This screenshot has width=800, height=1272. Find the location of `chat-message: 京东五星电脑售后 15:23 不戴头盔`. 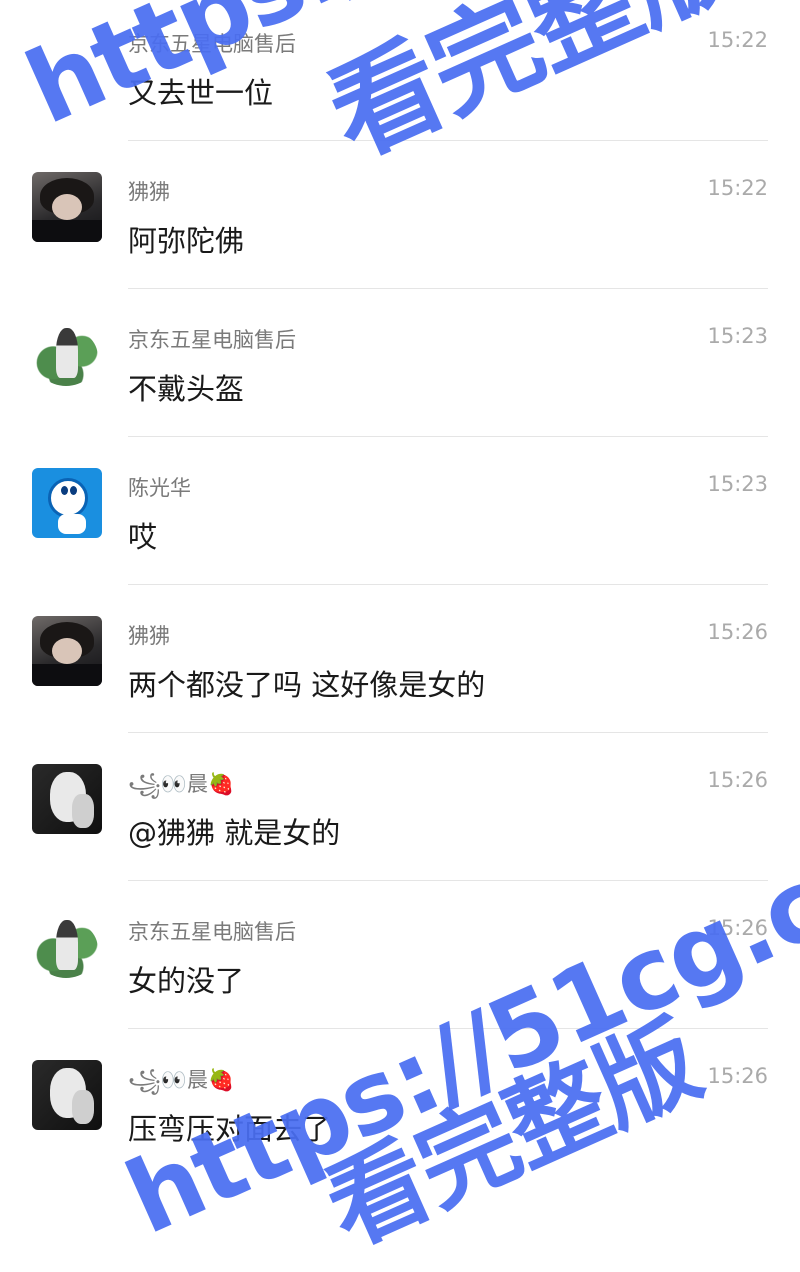

chat-message: 京东五星电脑售后 15:23 不戴头盔 is located at coordinates (400, 370).